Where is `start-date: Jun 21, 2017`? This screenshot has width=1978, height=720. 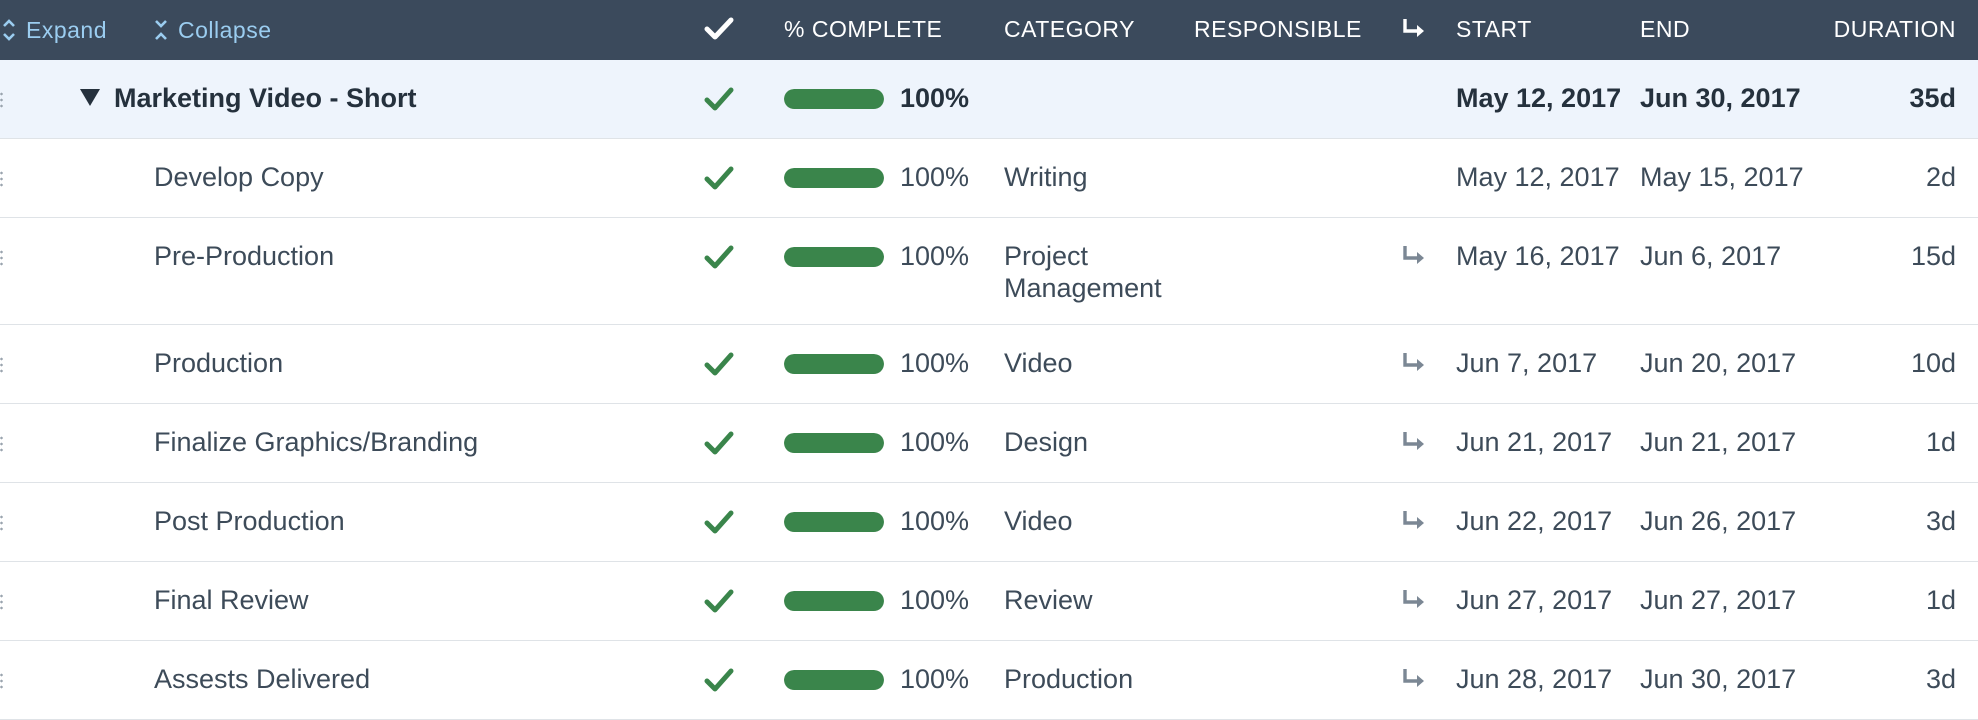 start-date: Jun 21, 2017 is located at coordinates (1534, 442).